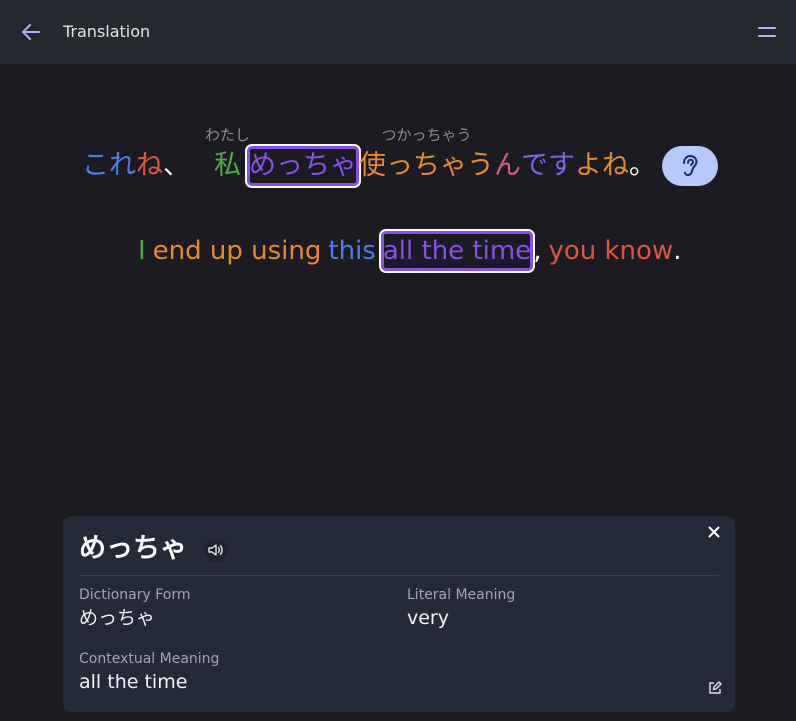 This screenshot has width=796, height=721. What do you see at coordinates (117, 618) in the screenshot?
I see `dictionary-form-value: めっちゃ` at bounding box center [117, 618].